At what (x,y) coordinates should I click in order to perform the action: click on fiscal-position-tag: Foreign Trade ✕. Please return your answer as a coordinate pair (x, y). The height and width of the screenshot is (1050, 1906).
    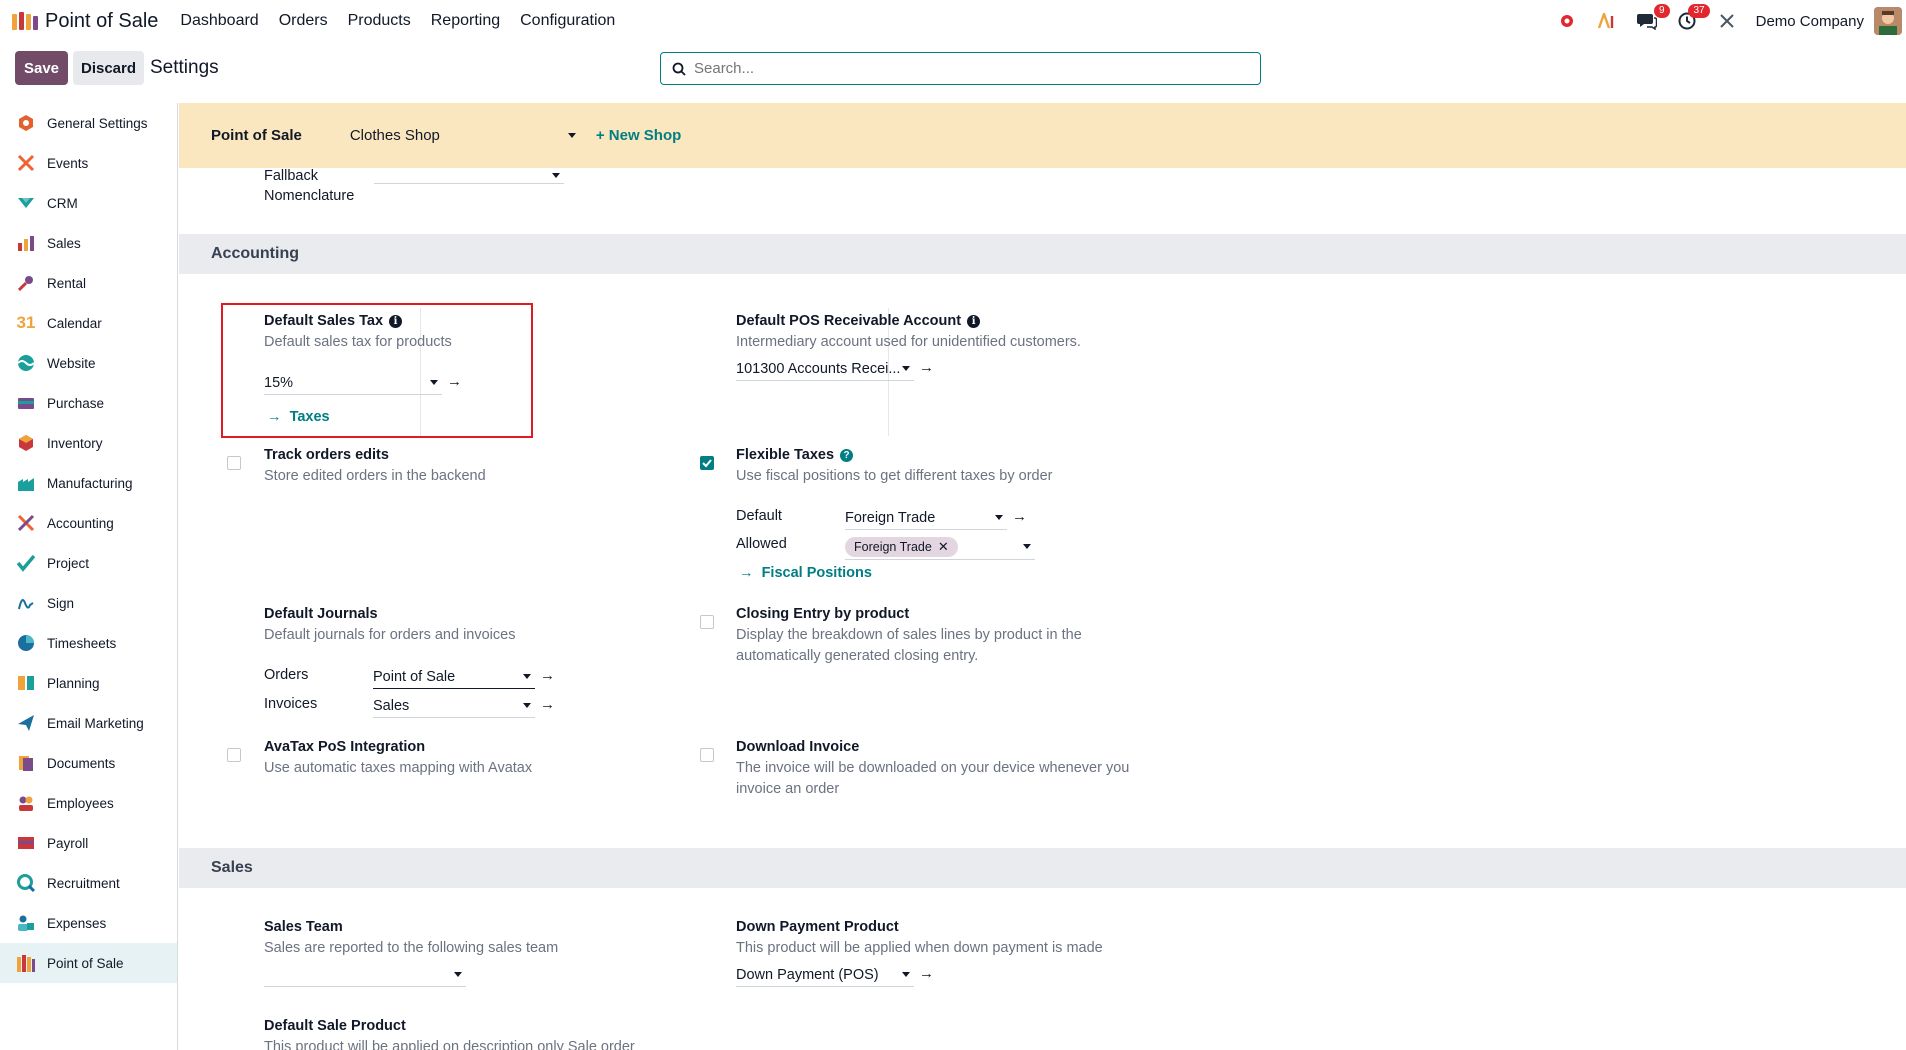
    Looking at the image, I should click on (901, 546).